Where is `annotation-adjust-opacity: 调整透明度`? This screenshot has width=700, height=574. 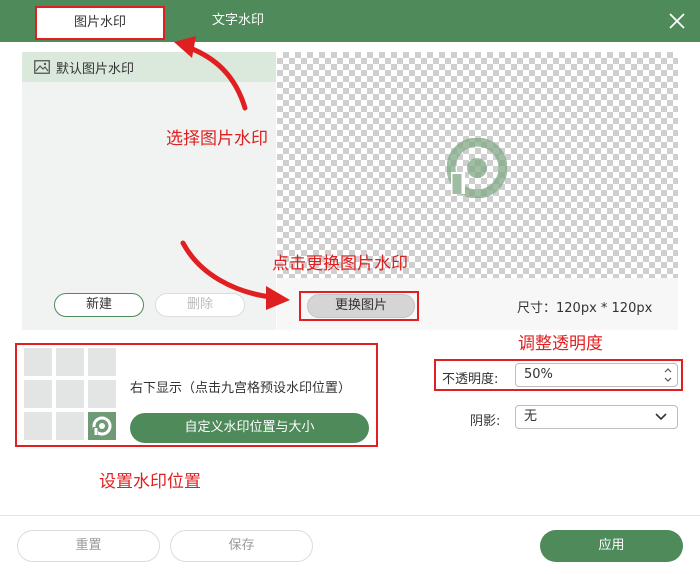
annotation-adjust-opacity: 调整透明度 is located at coordinates (560, 344).